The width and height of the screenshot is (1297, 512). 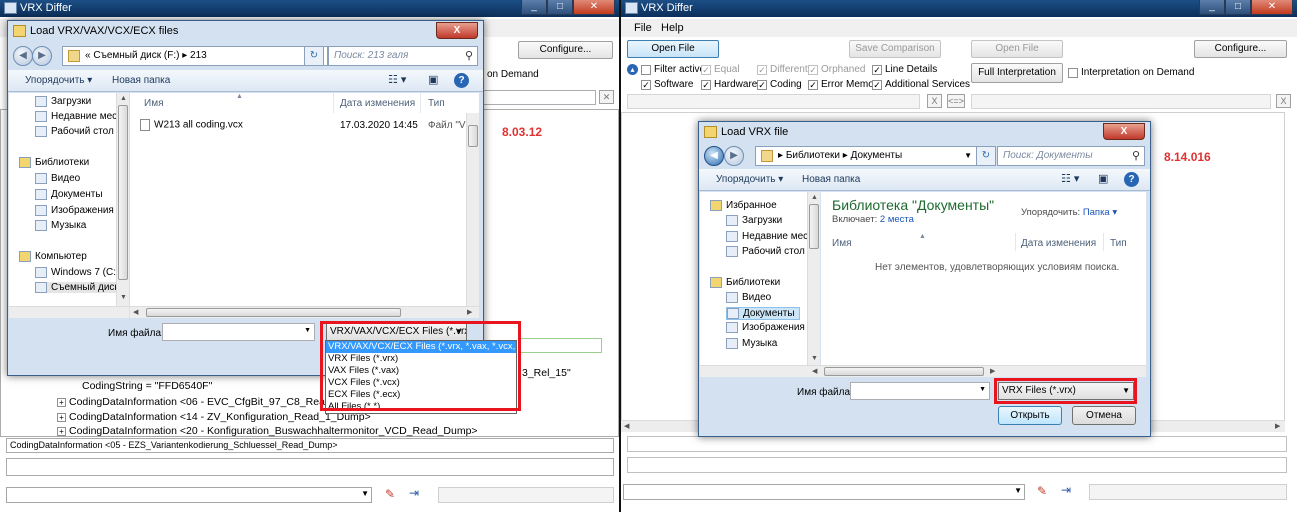 What do you see at coordinates (968, 156) in the screenshot?
I see `chevron-down-icon: ▼` at bounding box center [968, 156].